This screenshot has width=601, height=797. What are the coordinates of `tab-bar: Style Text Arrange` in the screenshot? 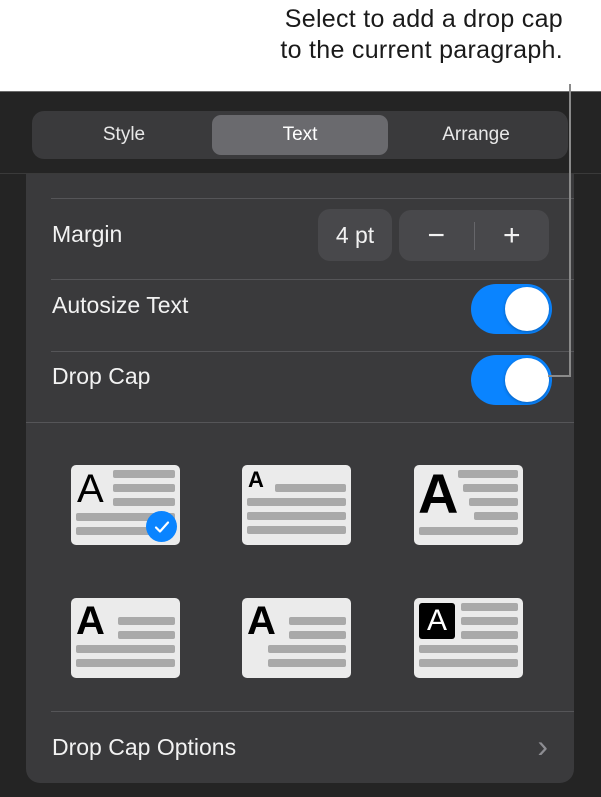 It's located at (300, 135).